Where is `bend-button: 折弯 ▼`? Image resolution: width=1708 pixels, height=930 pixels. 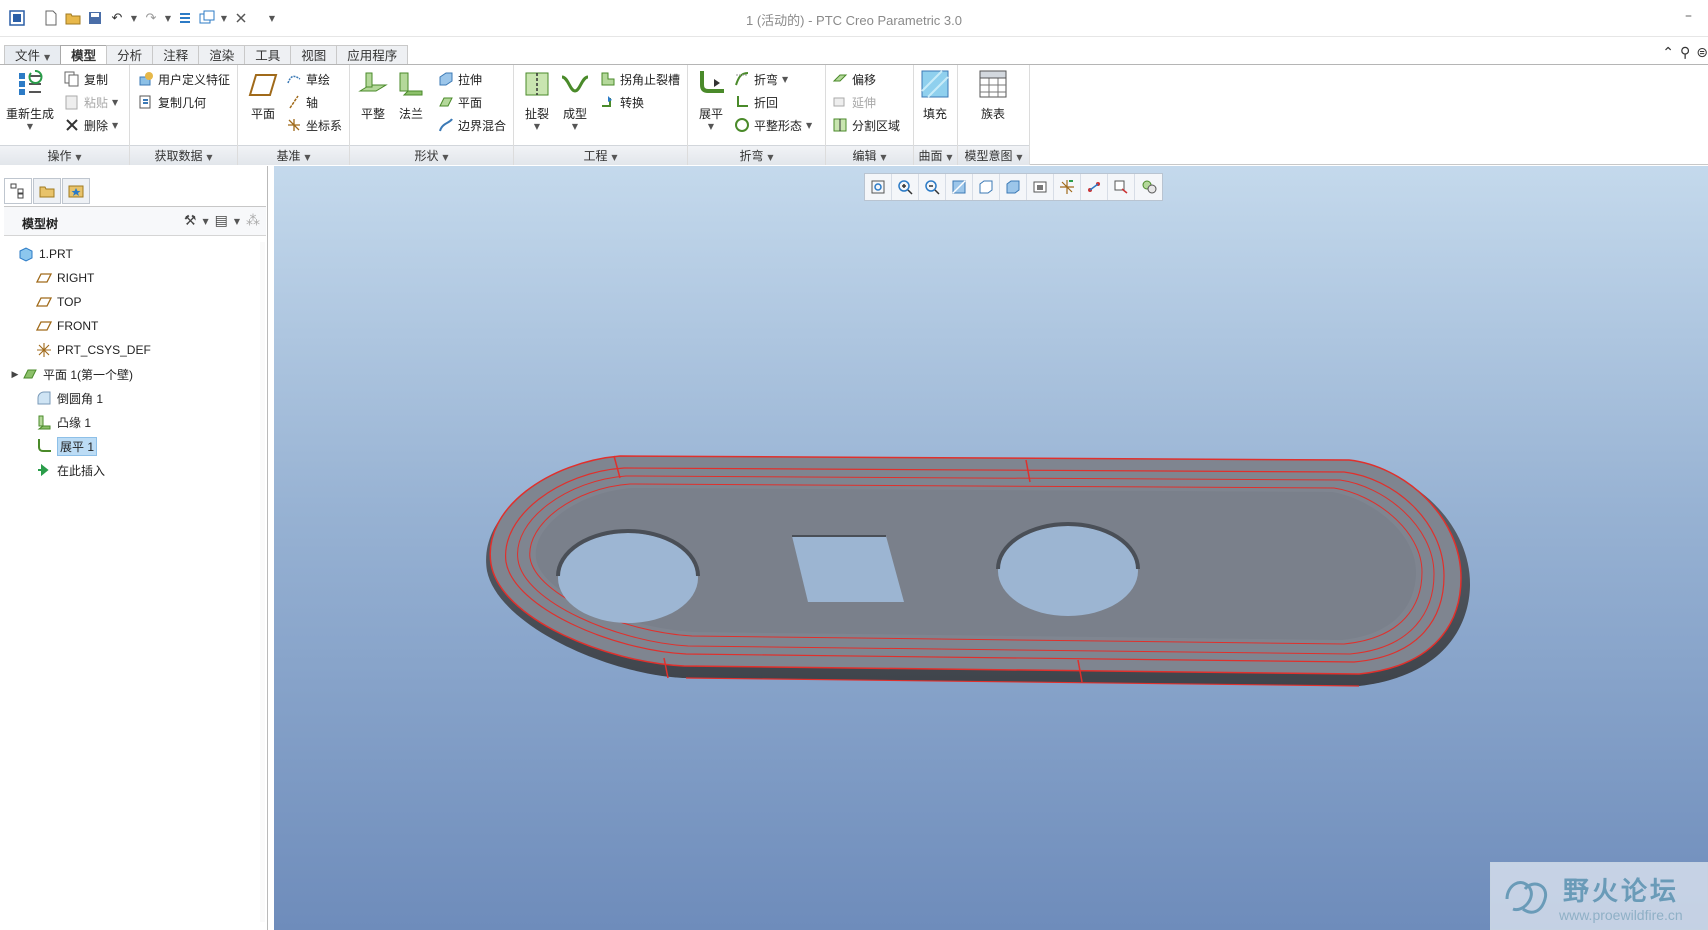
bend-button: 折弯 ▼ is located at coordinates (761, 79).